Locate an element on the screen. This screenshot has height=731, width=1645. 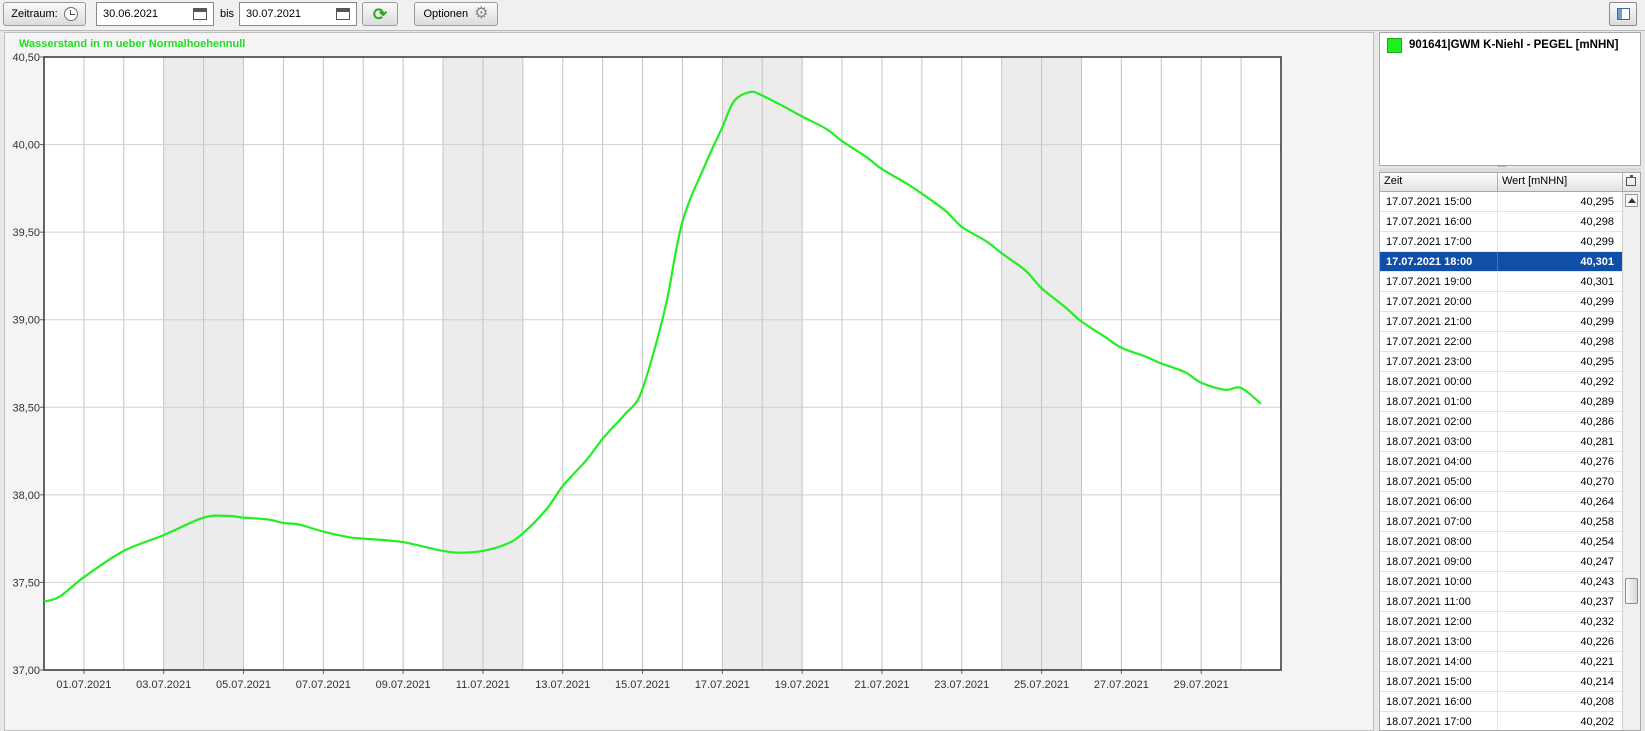
x-tick-label: 09.07.2021 is located at coordinates (403, 685).